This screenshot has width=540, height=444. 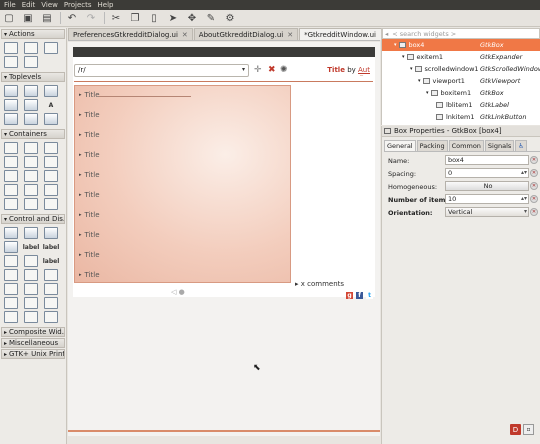 I want to click on info-bar-icon, so click(x=11, y=317).